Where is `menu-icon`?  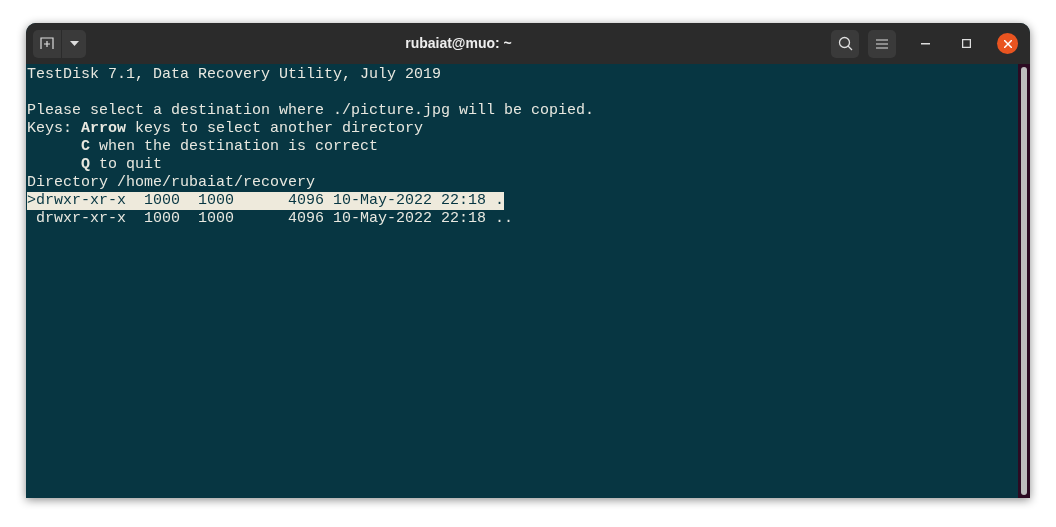 menu-icon is located at coordinates (882, 43).